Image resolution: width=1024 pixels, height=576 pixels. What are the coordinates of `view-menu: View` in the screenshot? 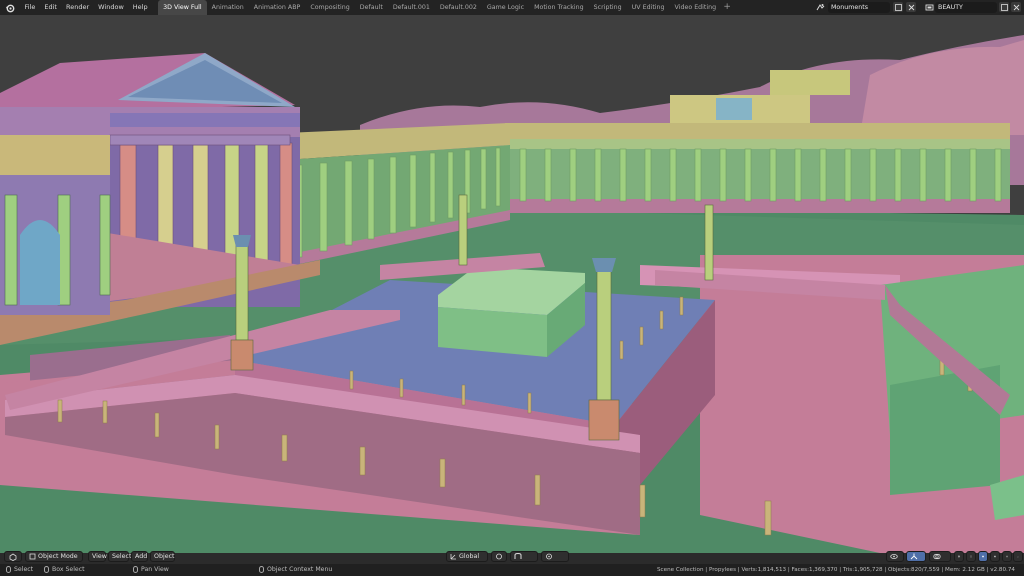 It's located at (97, 556).